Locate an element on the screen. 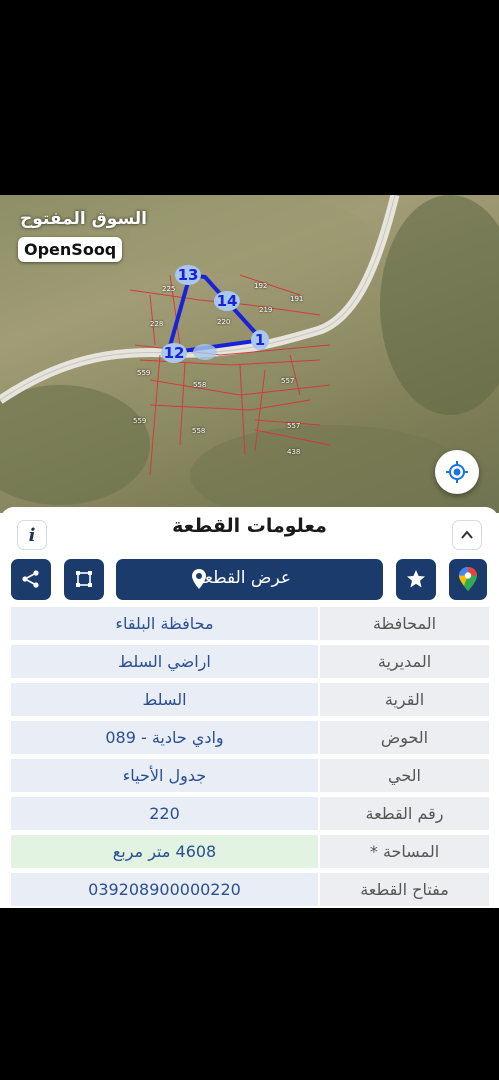 This screenshot has width=499, height=1080. share-button is located at coordinates (31, 579).